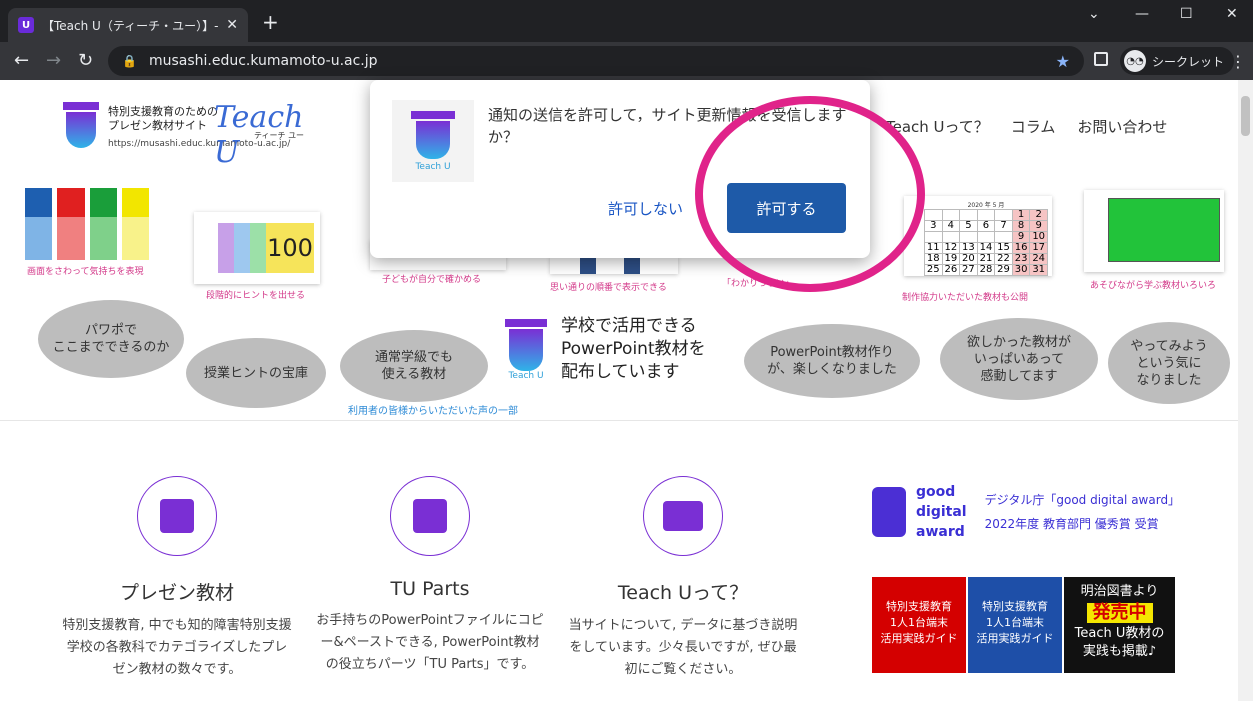 The height and width of the screenshot is (701, 1253). Describe the element at coordinates (633, 349) in the screenshot. I see `center-message-text: 学校で活用できる PowerPoint教材を 配布しています` at that location.